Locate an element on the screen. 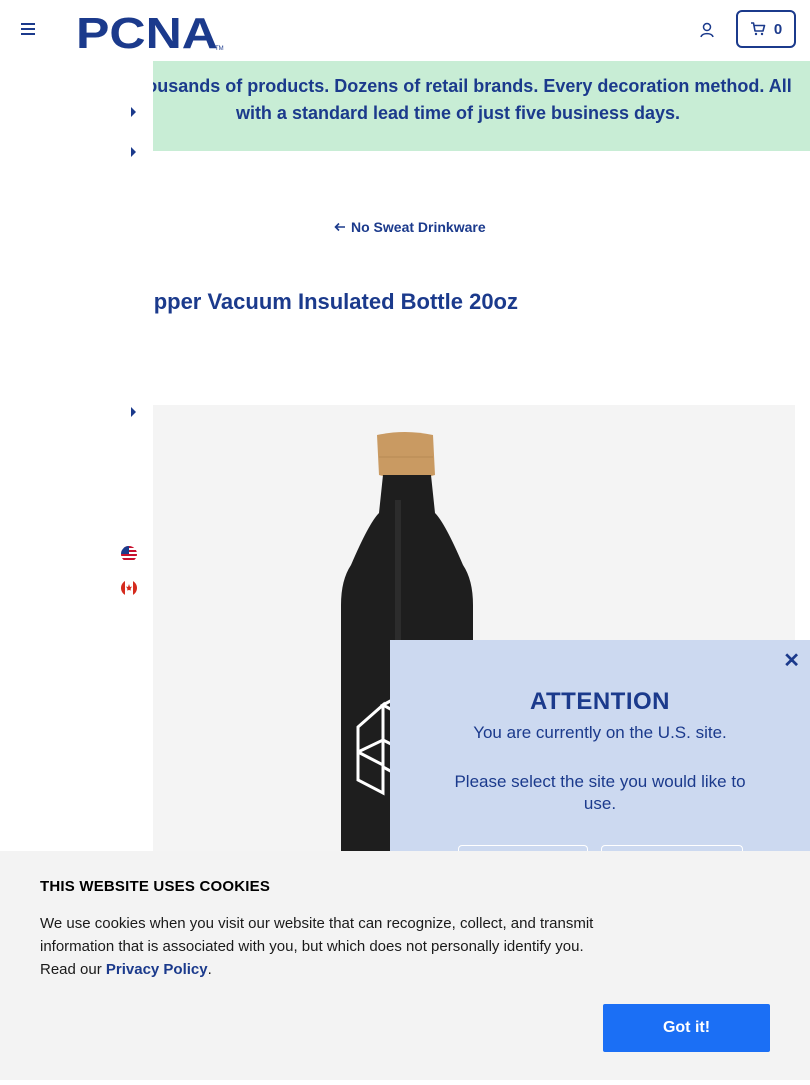  us-flag-icon is located at coordinates (129, 554).